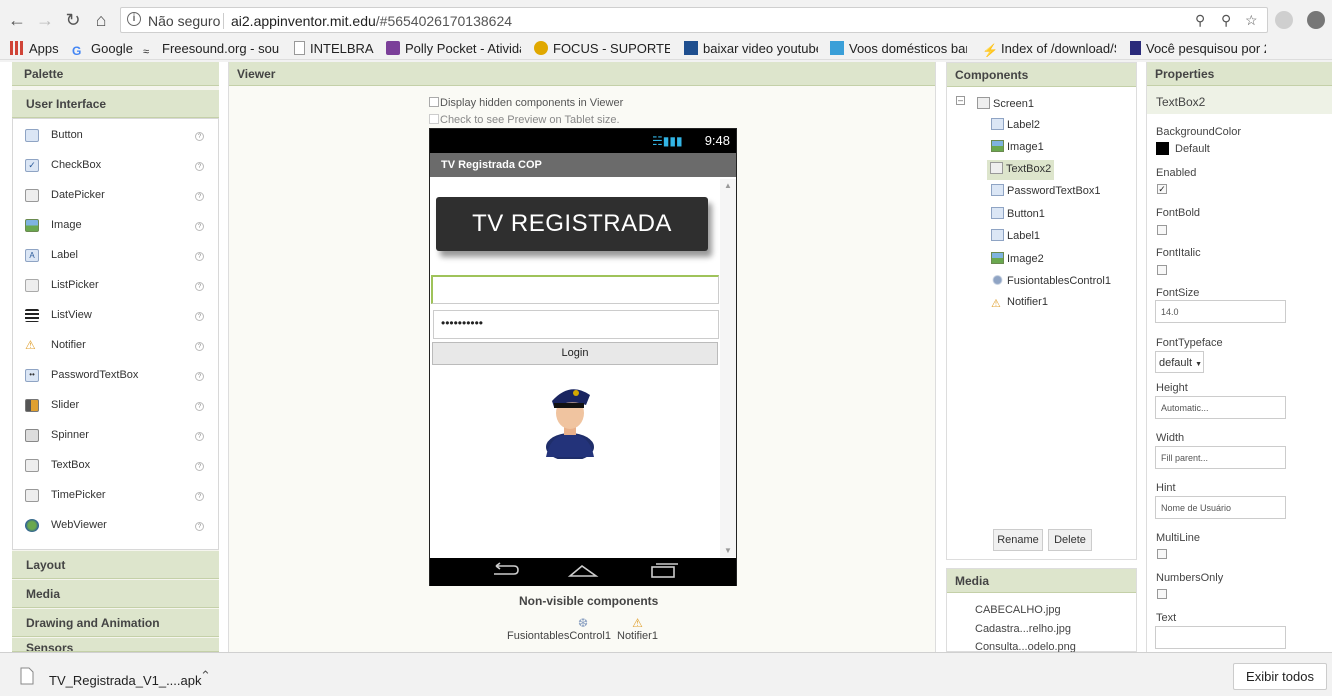 The width and height of the screenshot is (1332, 696). I want to click on palette-item-passwordtextbox: •• PasswordTextBox?, so click(115, 376).